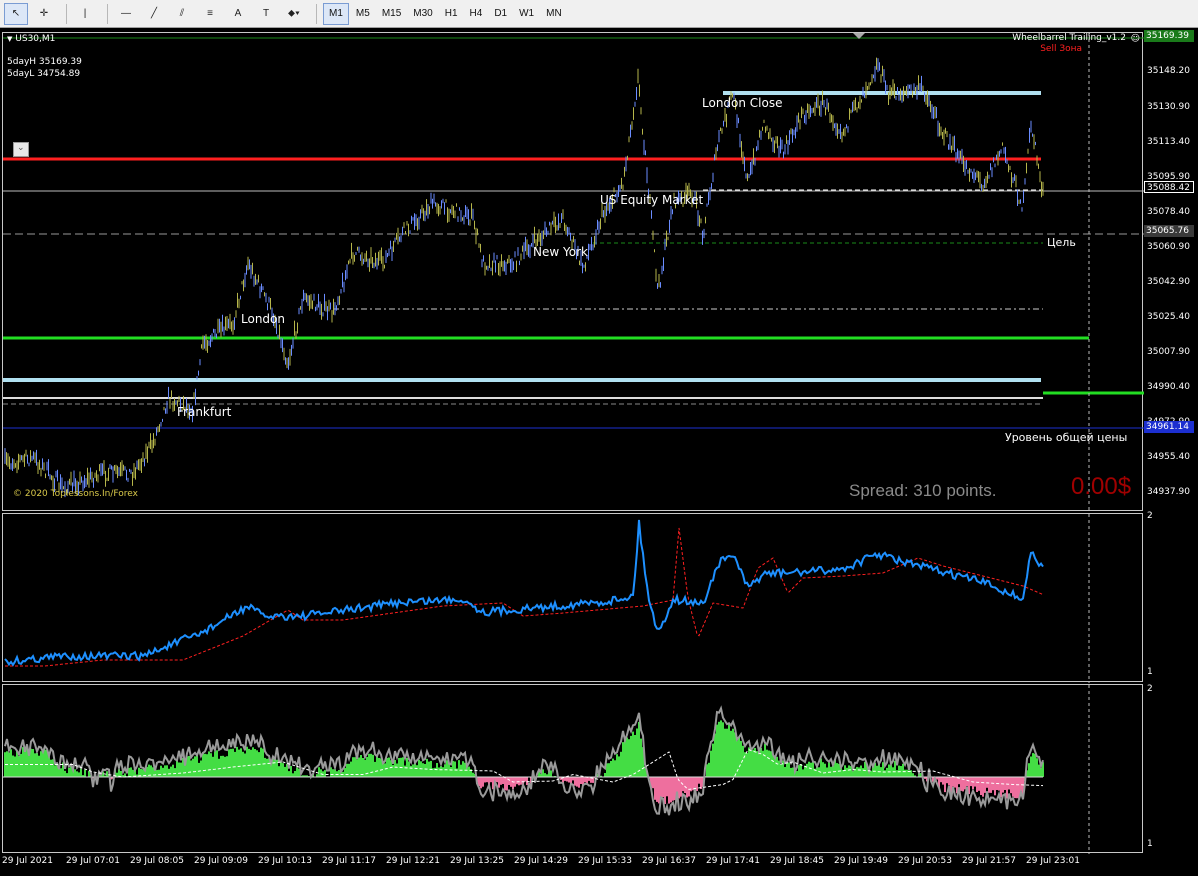 Image resolution: width=1198 pixels, height=876 pixels. I want to click on timeframe-m1-button: M1, so click(336, 13).